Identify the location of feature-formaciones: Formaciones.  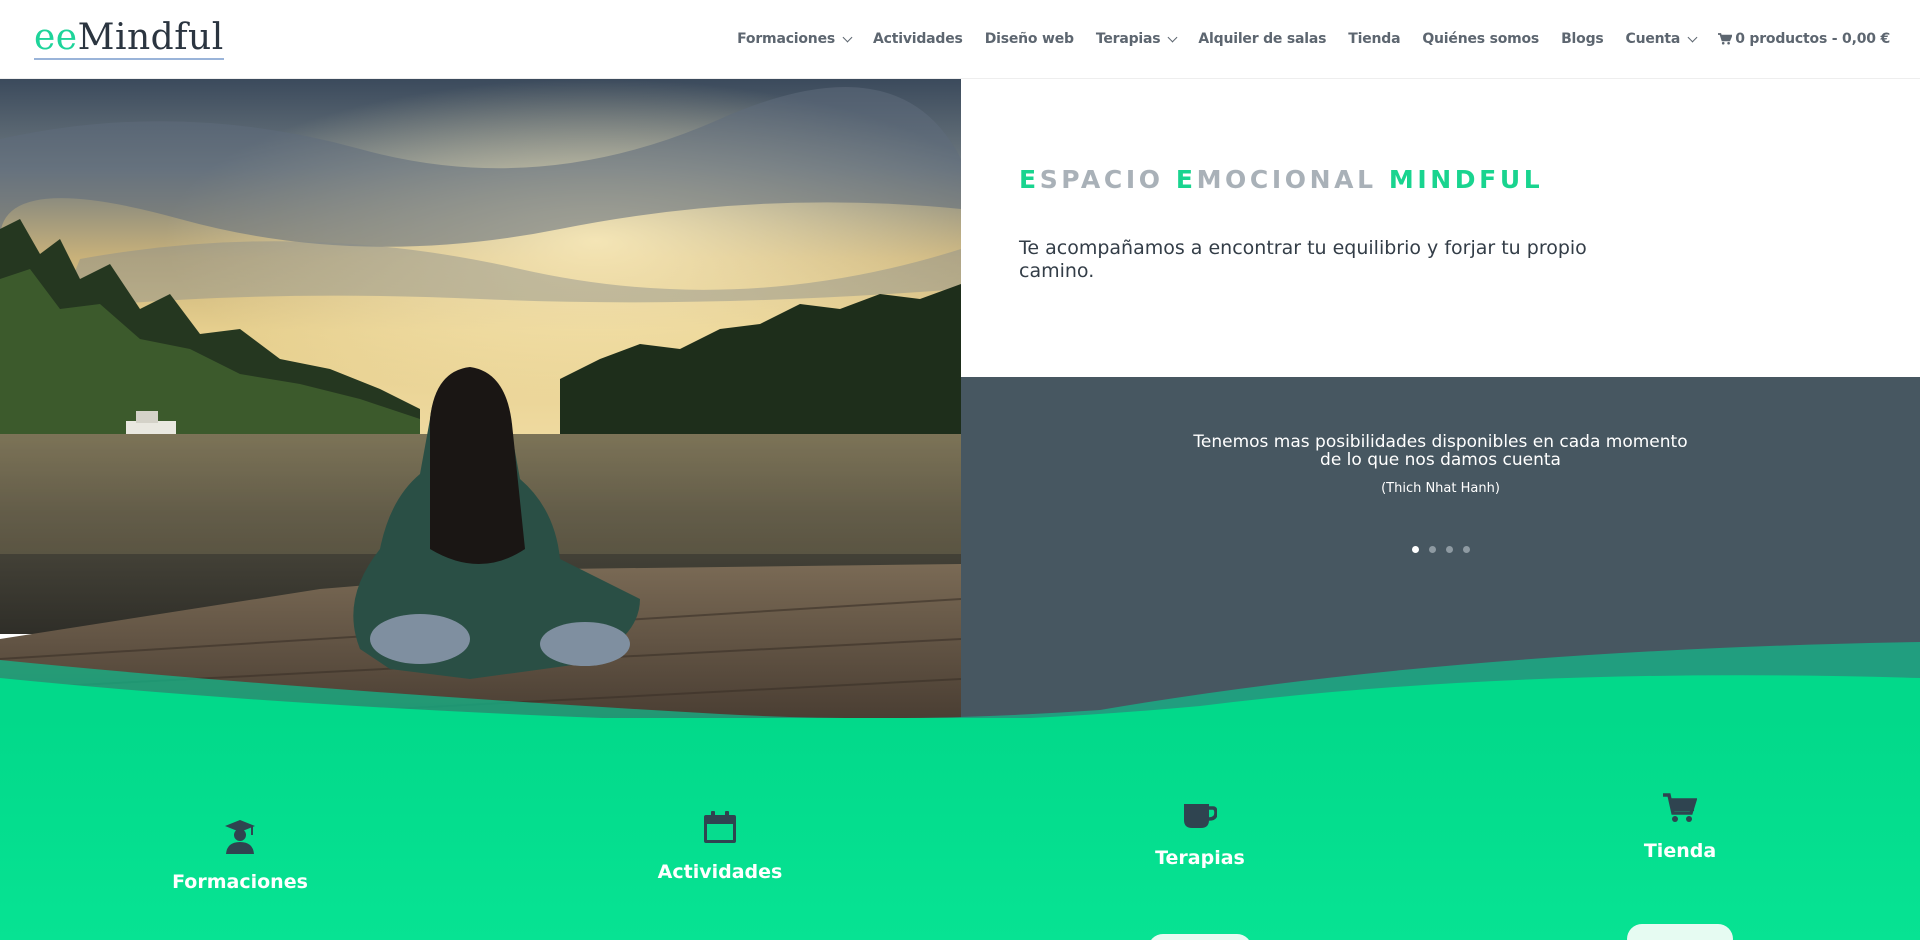
(240, 856).